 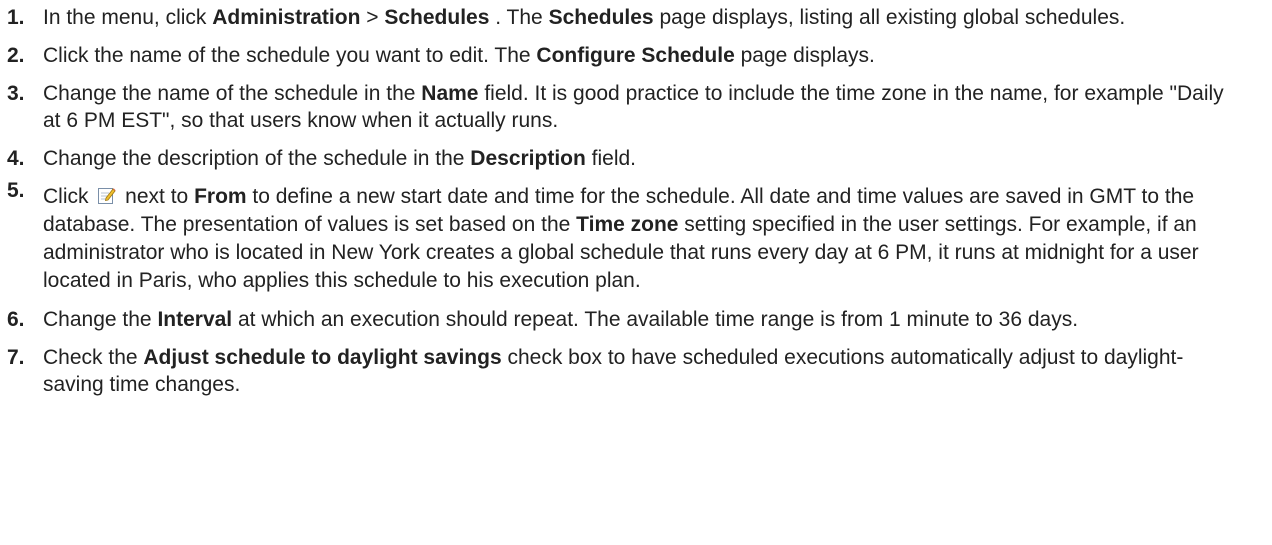 What do you see at coordinates (519, 17) in the screenshot?
I see `step-text-part: . The` at bounding box center [519, 17].